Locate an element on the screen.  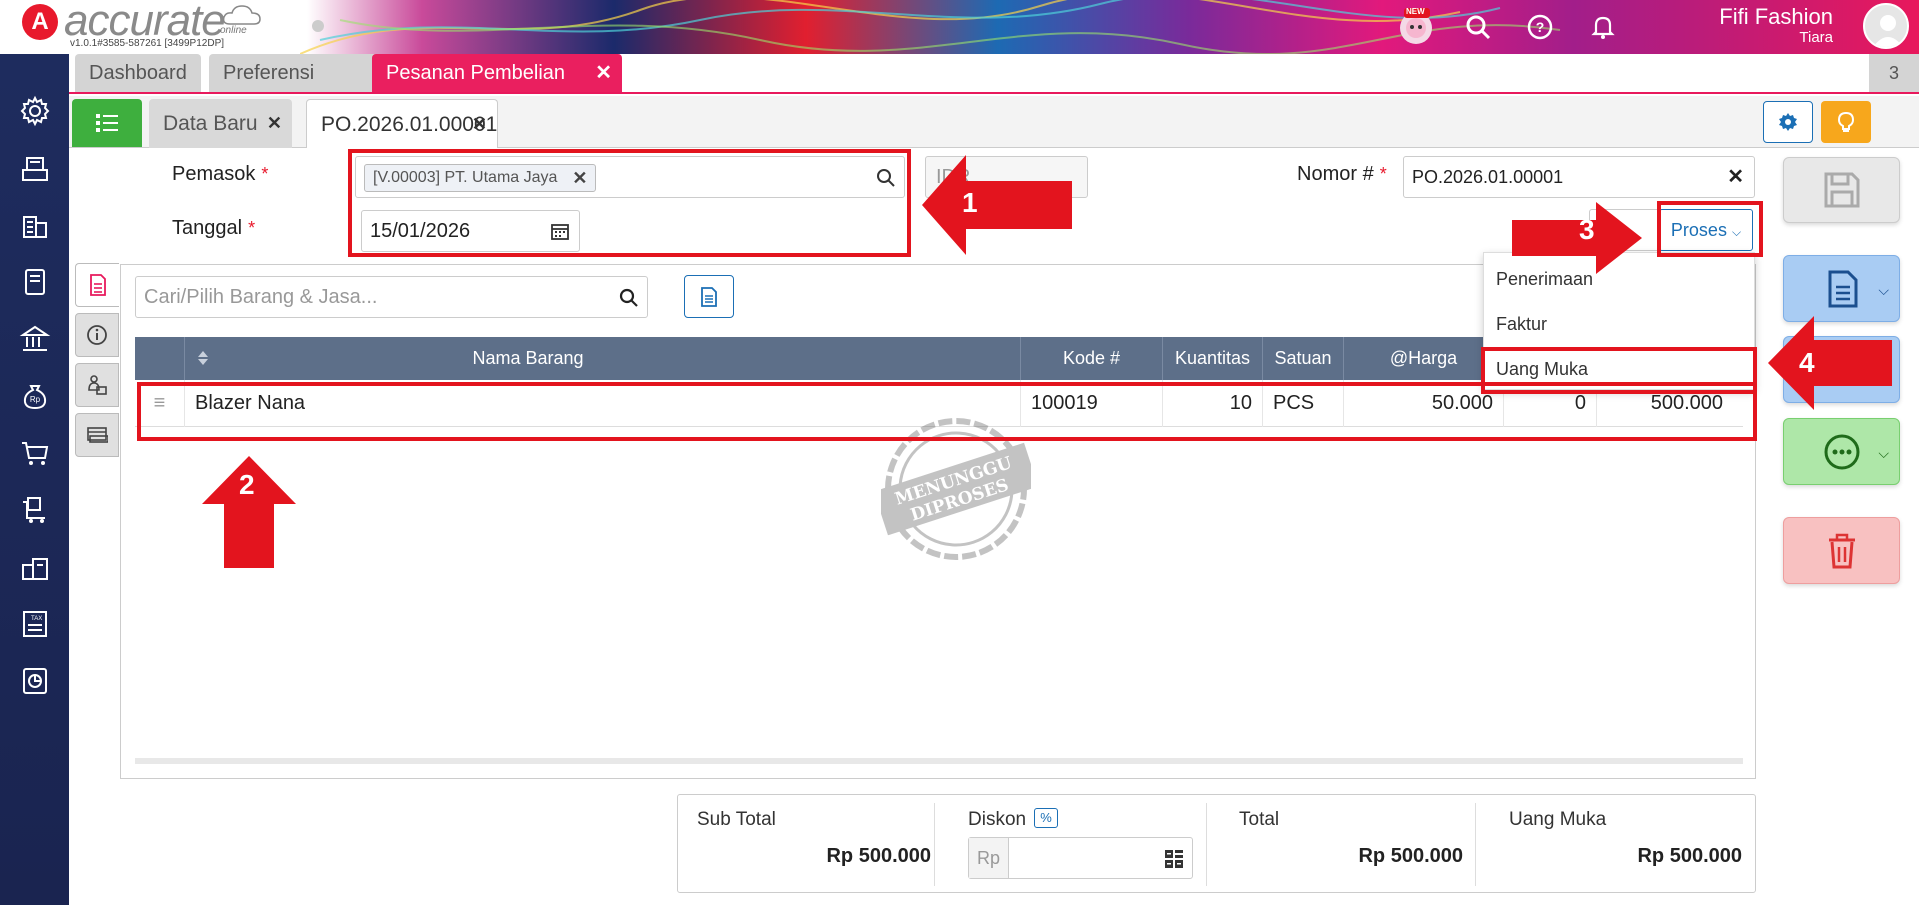
tab-pesanan-pembelian: Pesanan Pembelian ✕ is located at coordinates (497, 73).